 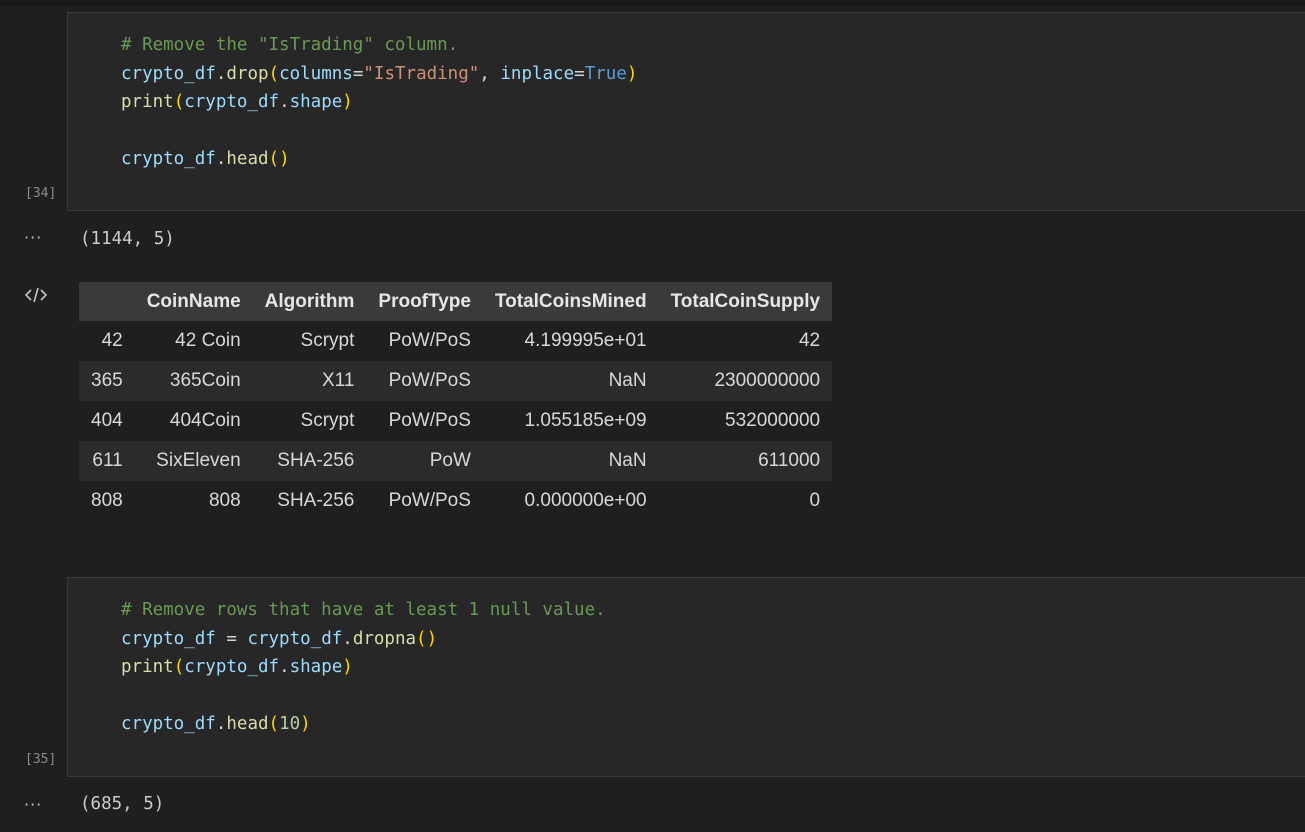 What do you see at coordinates (309, 301) in the screenshot?
I see `column-header: Algorithm` at bounding box center [309, 301].